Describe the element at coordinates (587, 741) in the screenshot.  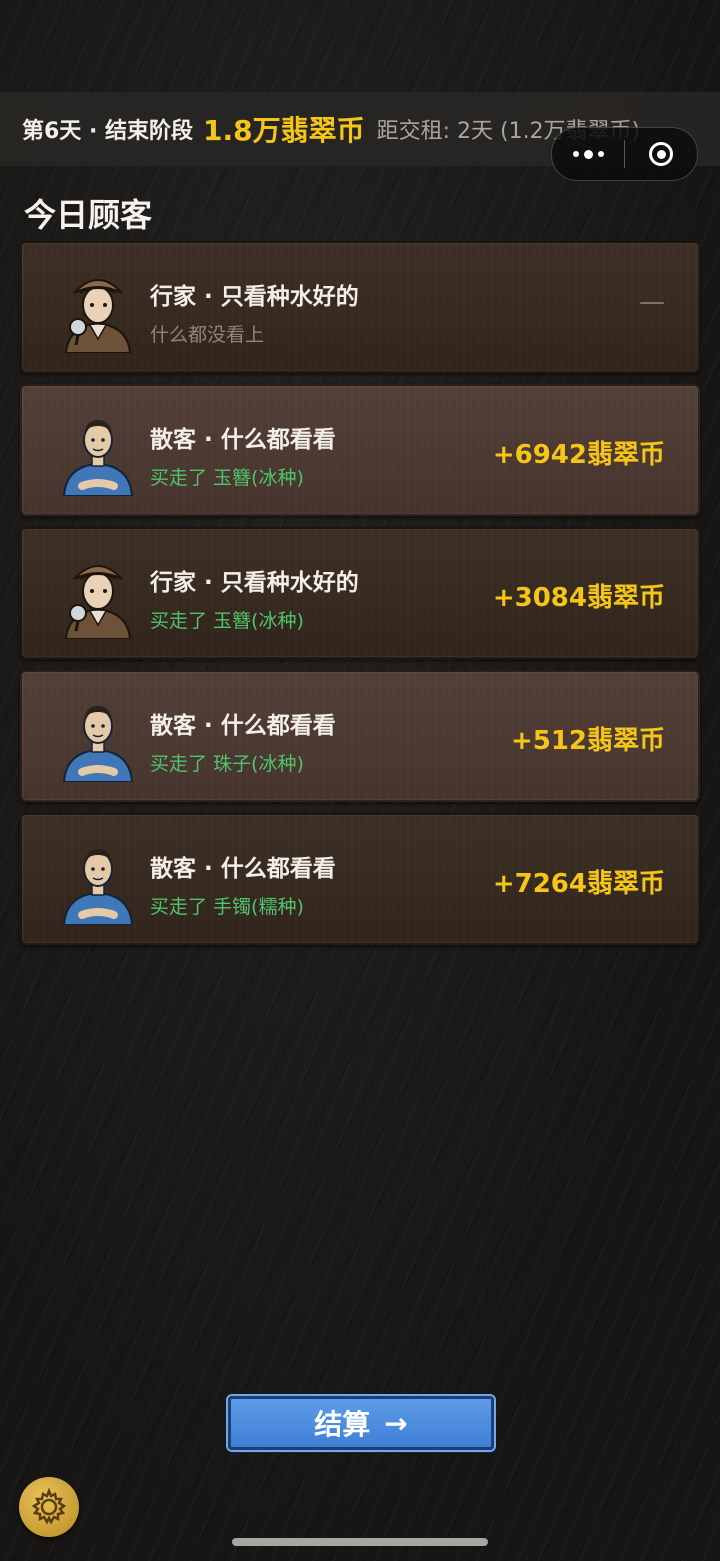
I see `earned-amount: +512翡翠币` at that location.